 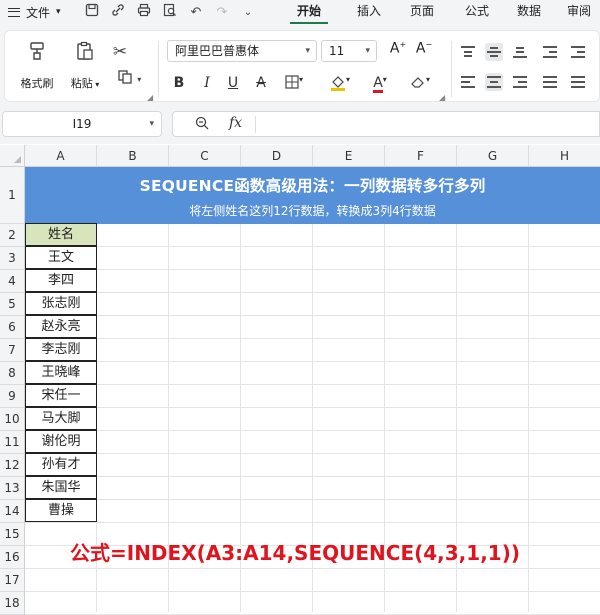 What do you see at coordinates (386, 124) in the screenshot?
I see `formula-input: fx` at bounding box center [386, 124].